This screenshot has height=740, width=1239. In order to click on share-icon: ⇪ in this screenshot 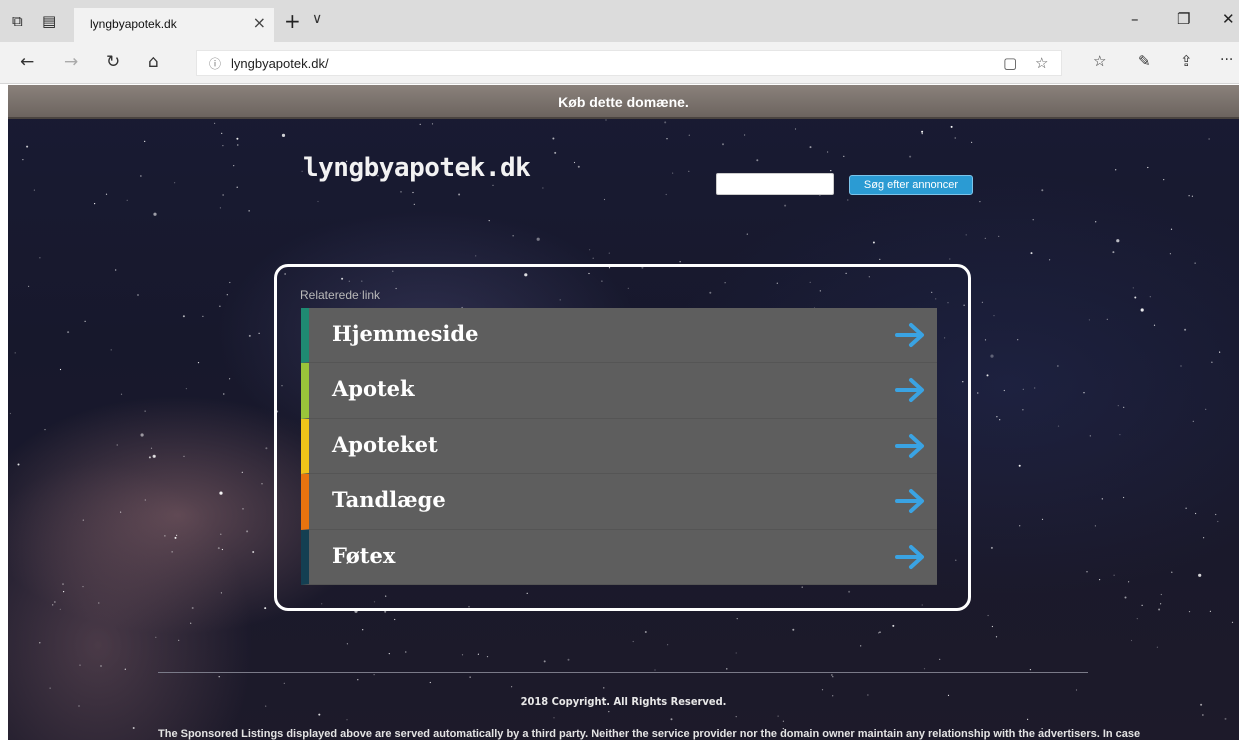, I will do `click(1186, 61)`.